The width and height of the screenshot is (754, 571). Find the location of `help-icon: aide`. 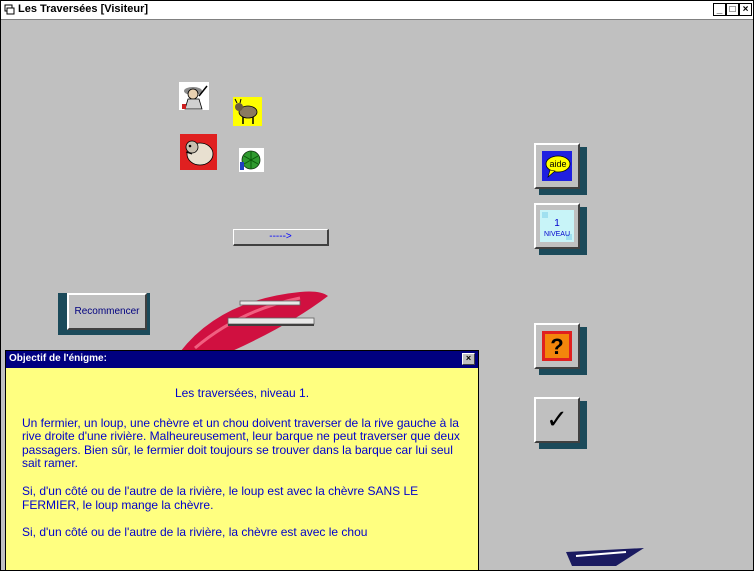

help-icon: aide is located at coordinates (557, 166).